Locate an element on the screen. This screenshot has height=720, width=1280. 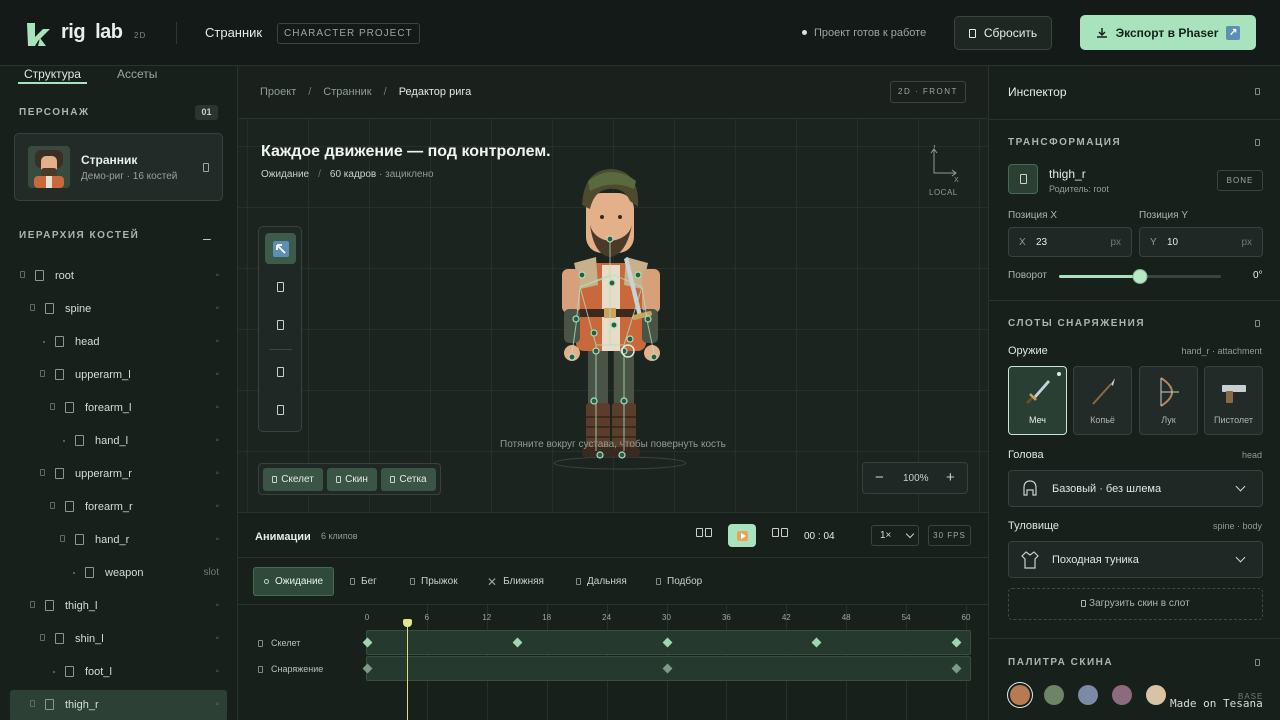
panel-menu-icon is located at coordinates (1257, 91).